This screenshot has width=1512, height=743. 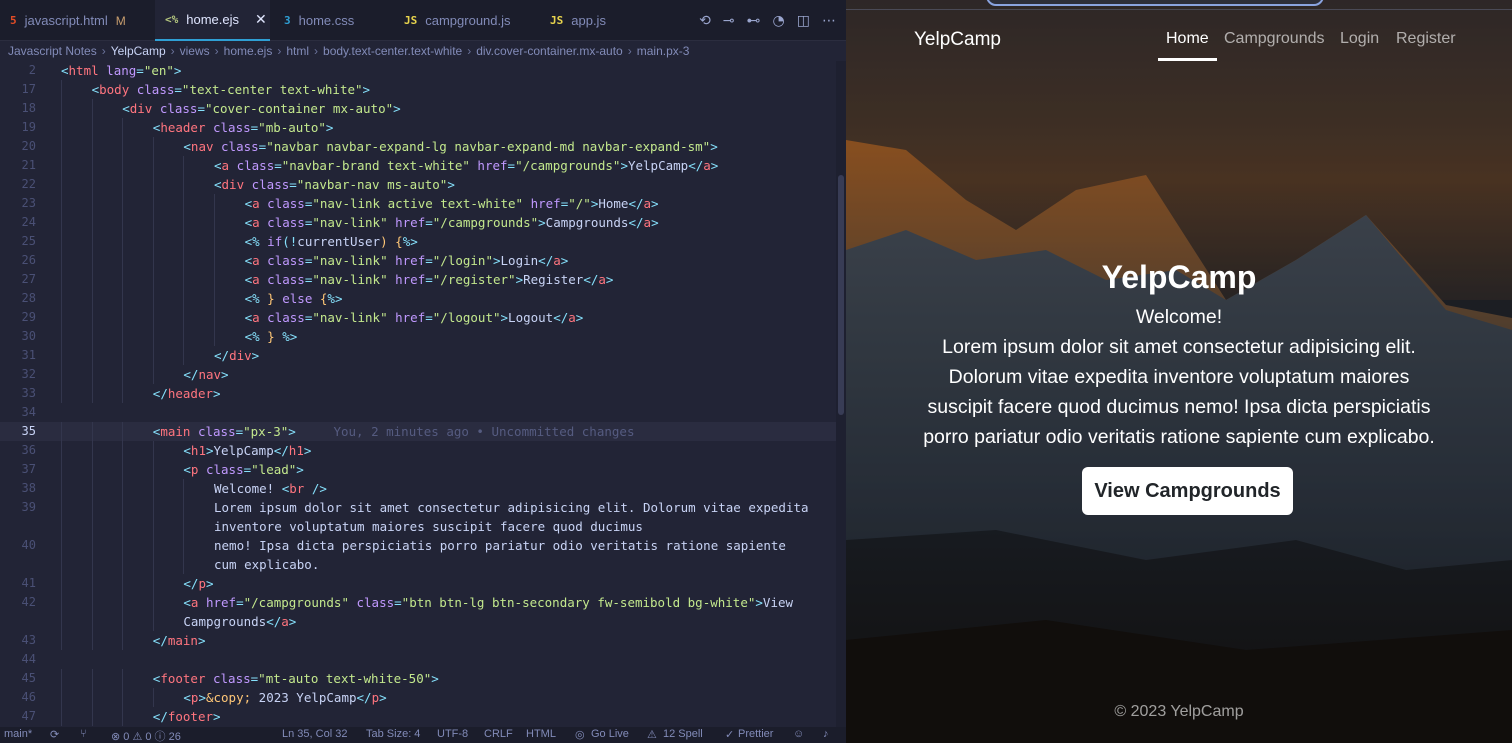 What do you see at coordinates (423, 678) in the screenshot?
I see `code-line: 45 <footer class="mt-auto text-white-50">` at bounding box center [423, 678].